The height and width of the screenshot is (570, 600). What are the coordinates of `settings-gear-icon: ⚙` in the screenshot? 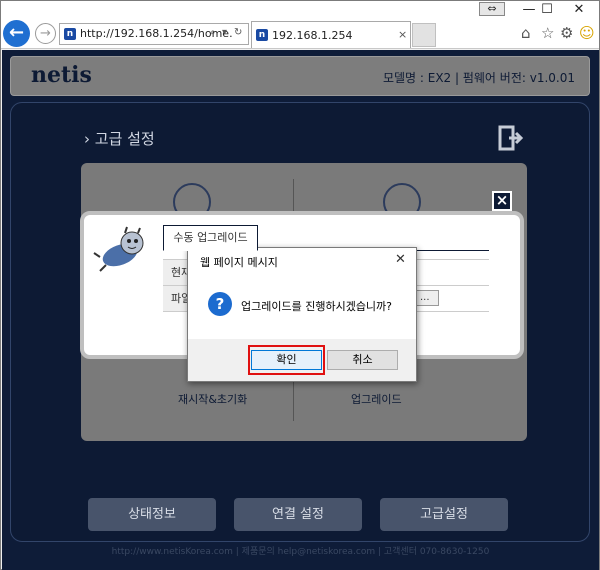 It's located at (566, 33).